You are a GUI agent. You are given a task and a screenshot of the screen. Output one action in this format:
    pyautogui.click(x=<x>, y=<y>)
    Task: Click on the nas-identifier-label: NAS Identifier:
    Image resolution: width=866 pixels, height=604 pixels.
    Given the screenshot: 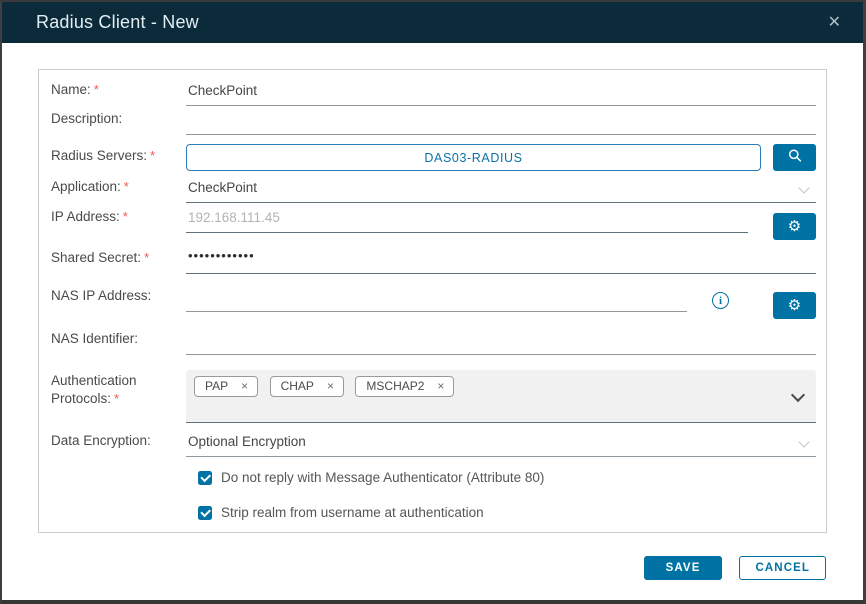 What is the action you would take?
    pyautogui.click(x=95, y=338)
    